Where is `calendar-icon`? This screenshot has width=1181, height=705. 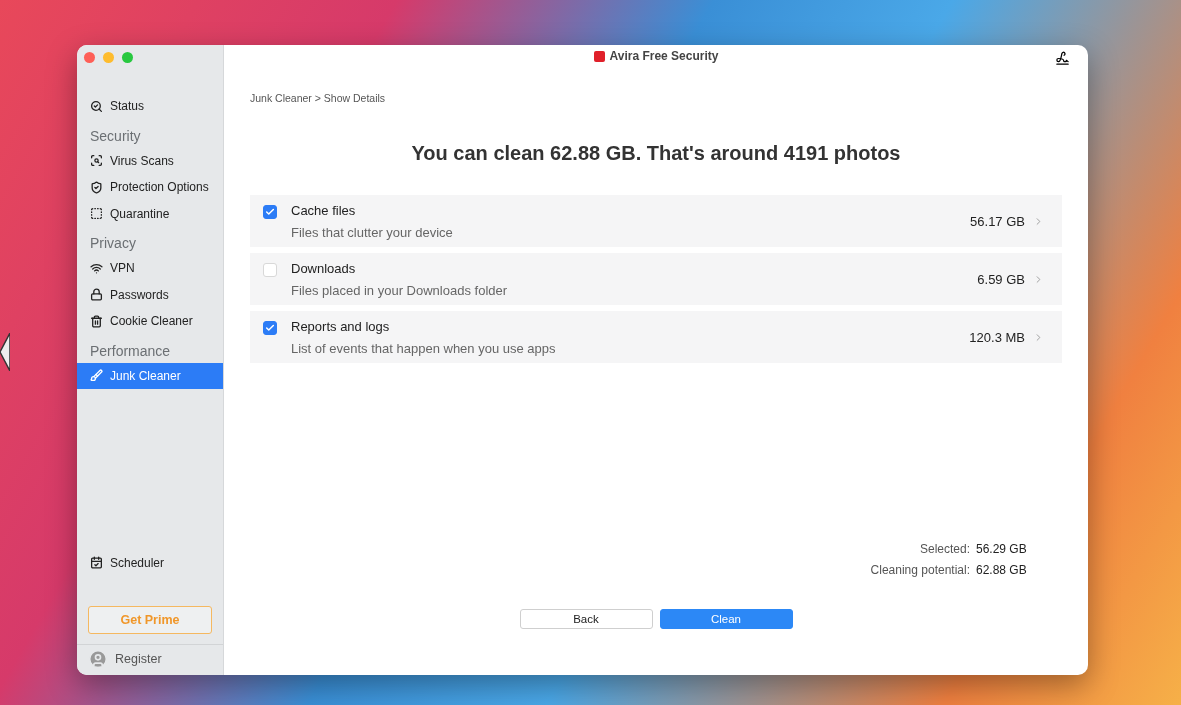
calendar-icon is located at coordinates (96, 562).